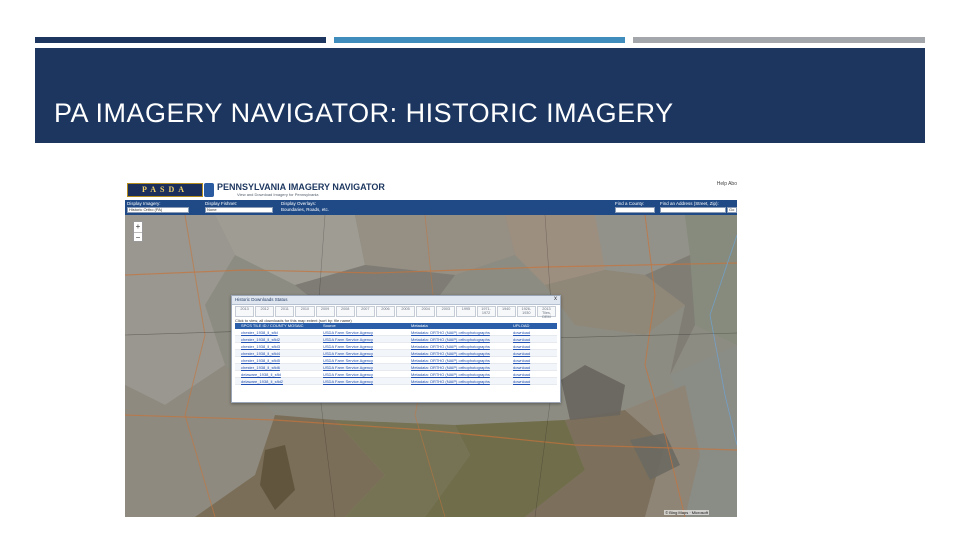 This screenshot has height=540, width=960. I want to click on year-tab: 1926-1930, so click(526, 311).